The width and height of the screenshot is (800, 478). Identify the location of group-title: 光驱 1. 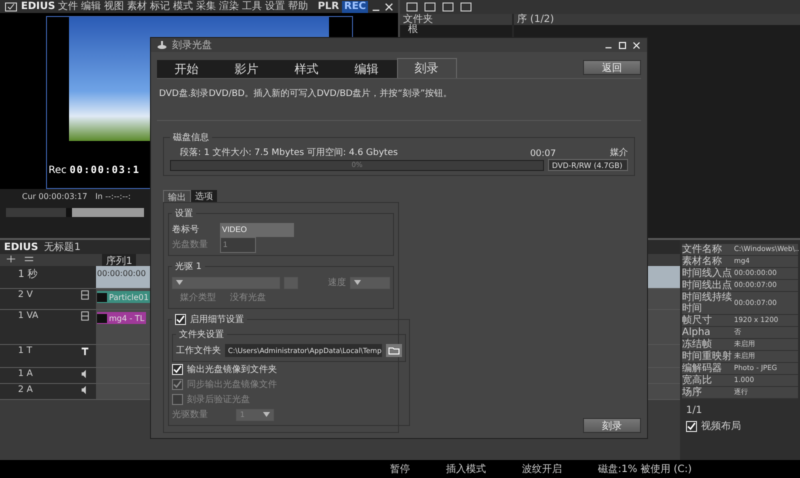
(188, 266).